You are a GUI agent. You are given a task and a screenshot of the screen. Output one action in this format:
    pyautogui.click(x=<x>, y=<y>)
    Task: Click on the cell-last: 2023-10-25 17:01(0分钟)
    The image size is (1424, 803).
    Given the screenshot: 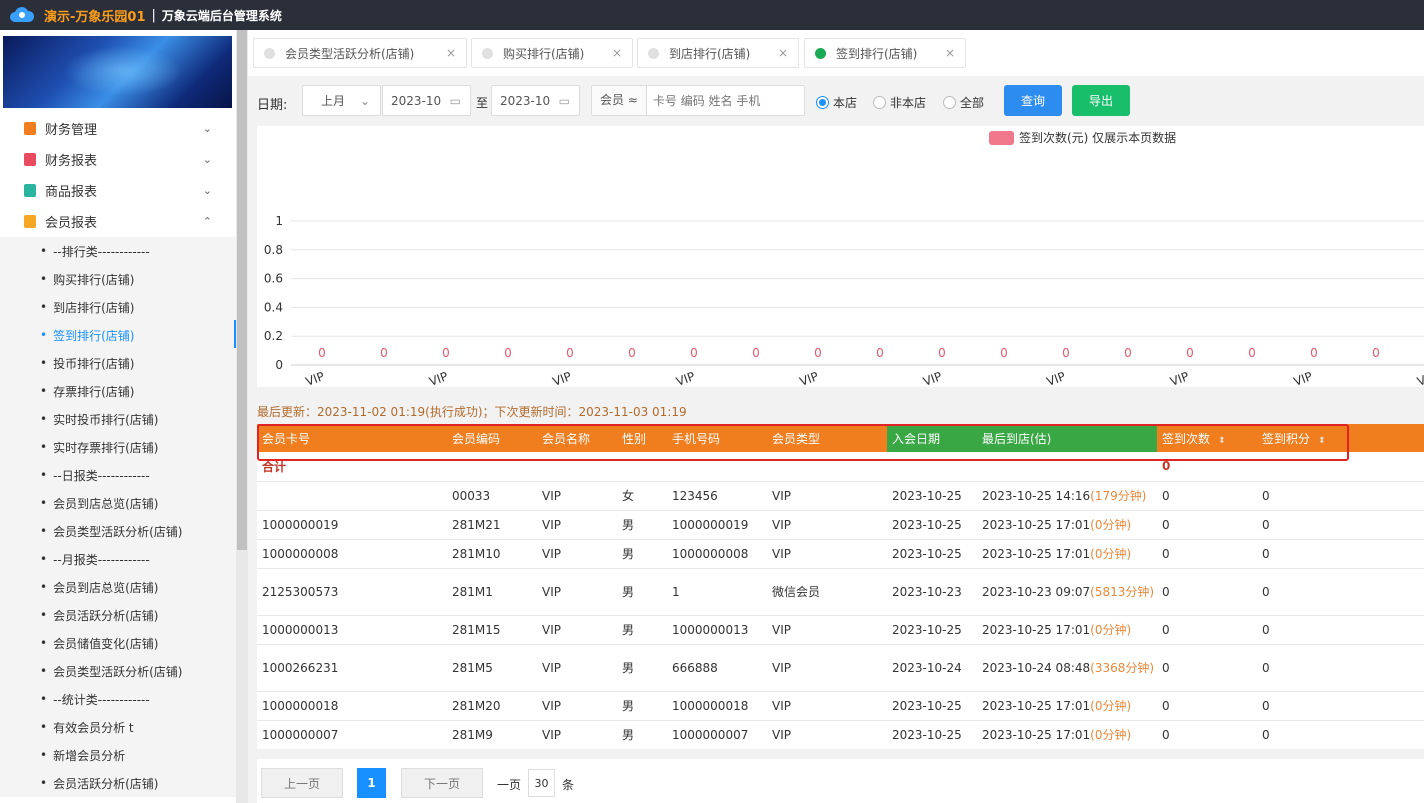 What is the action you would take?
    pyautogui.click(x=1067, y=525)
    